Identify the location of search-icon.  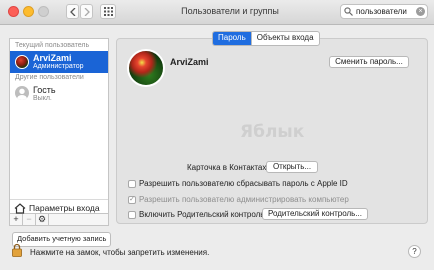
(348, 11).